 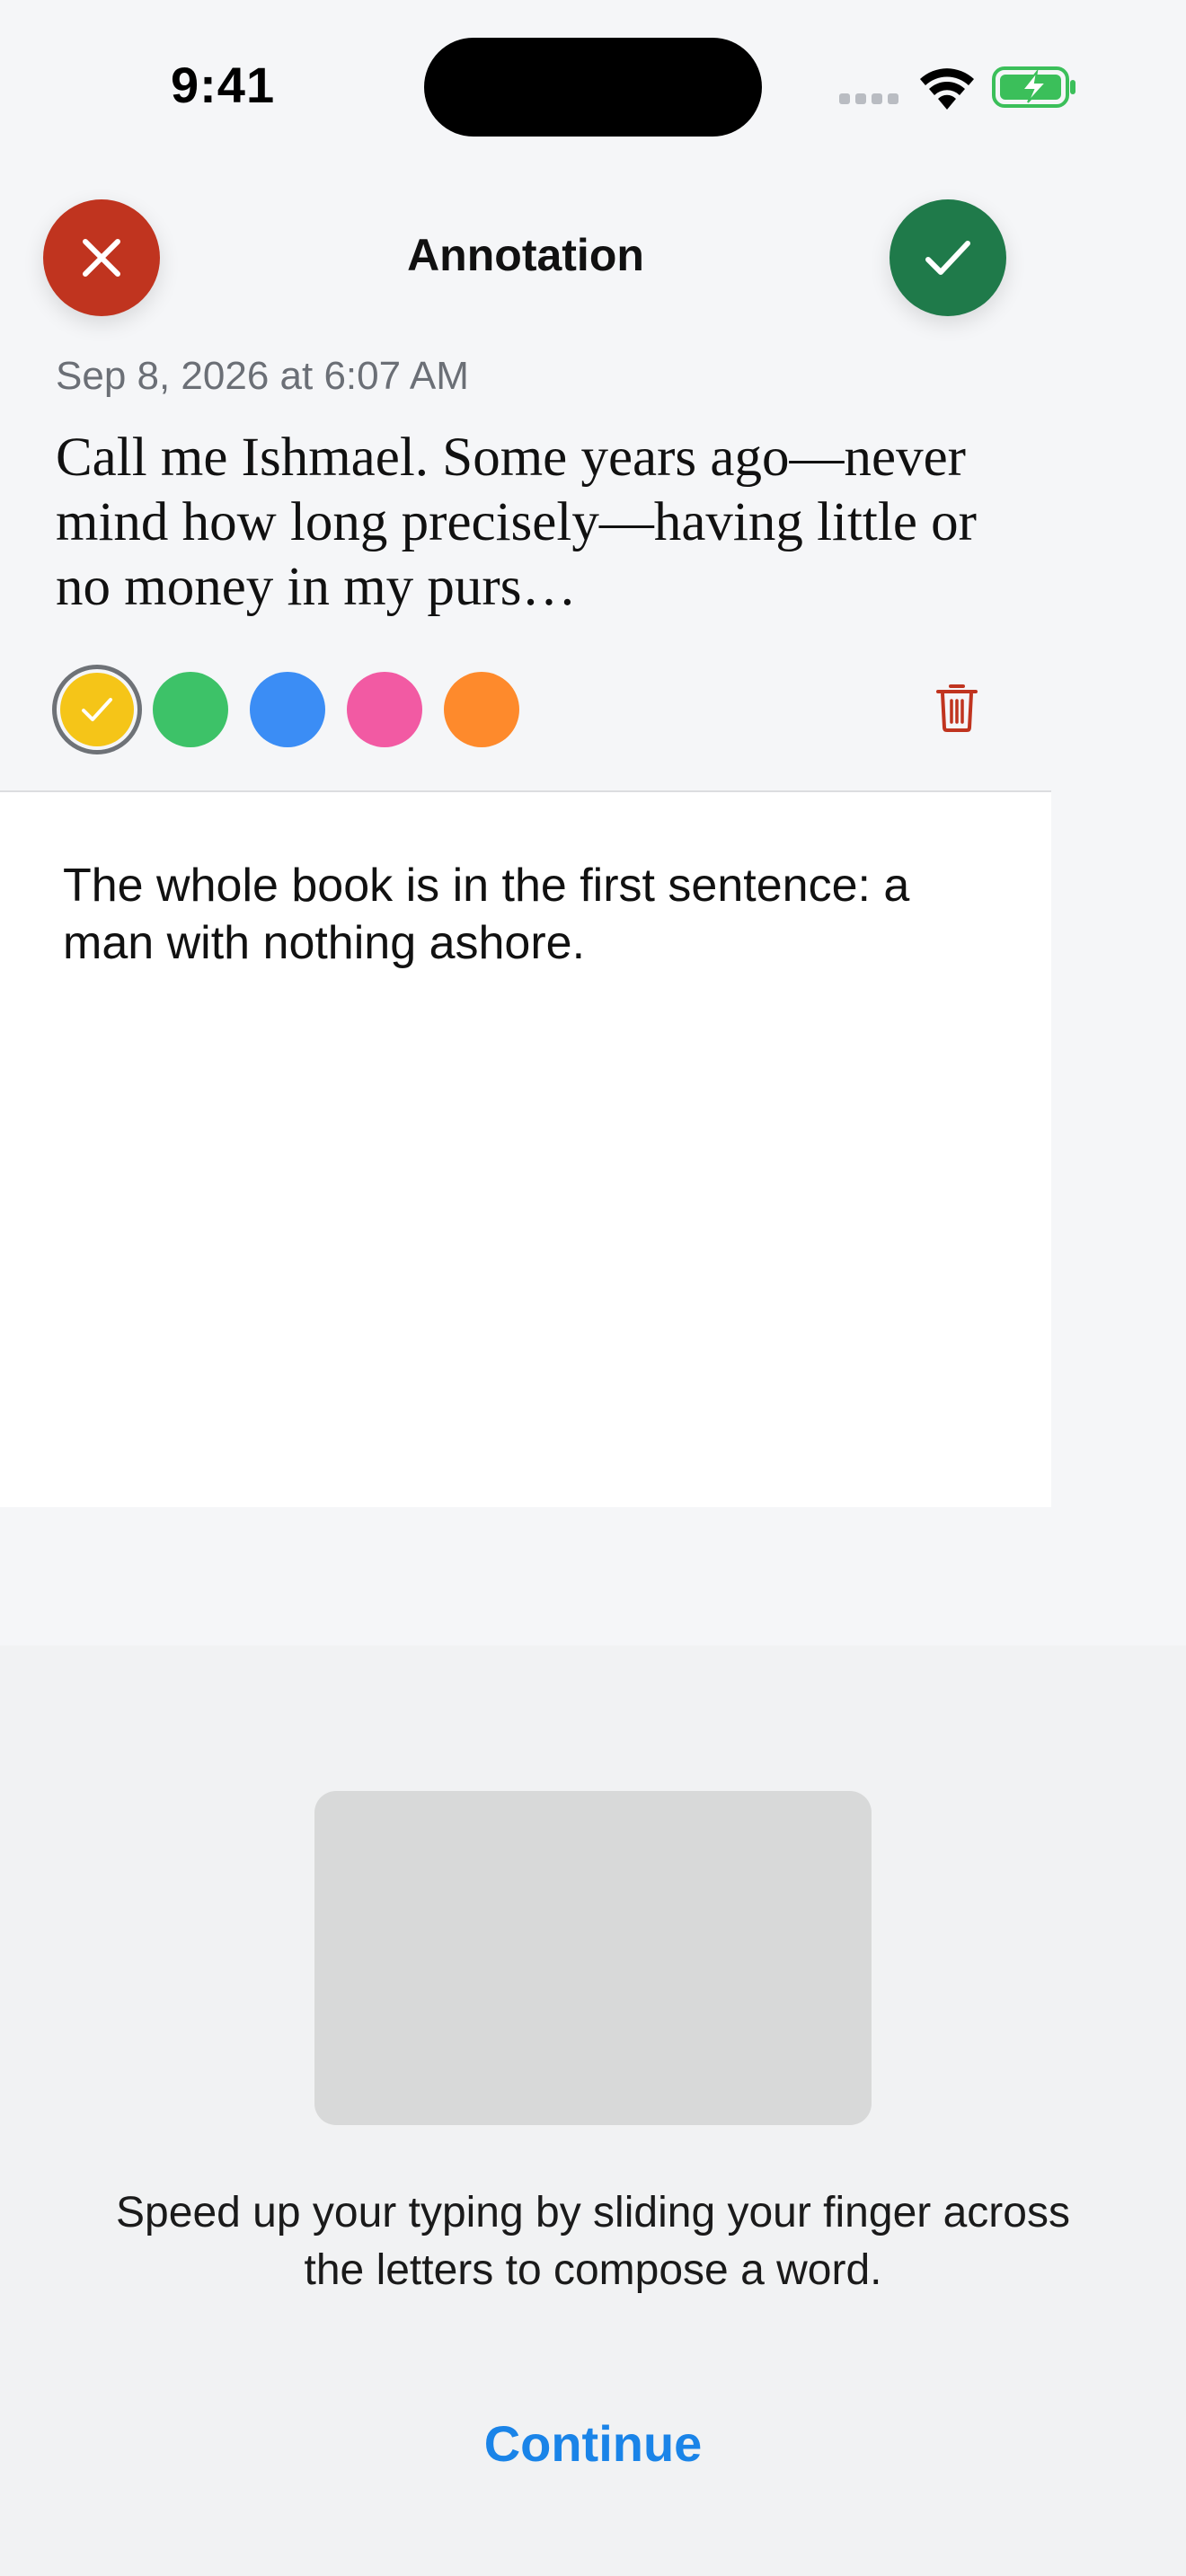 I want to click on annotation-header: Annotation, so click(x=593, y=260).